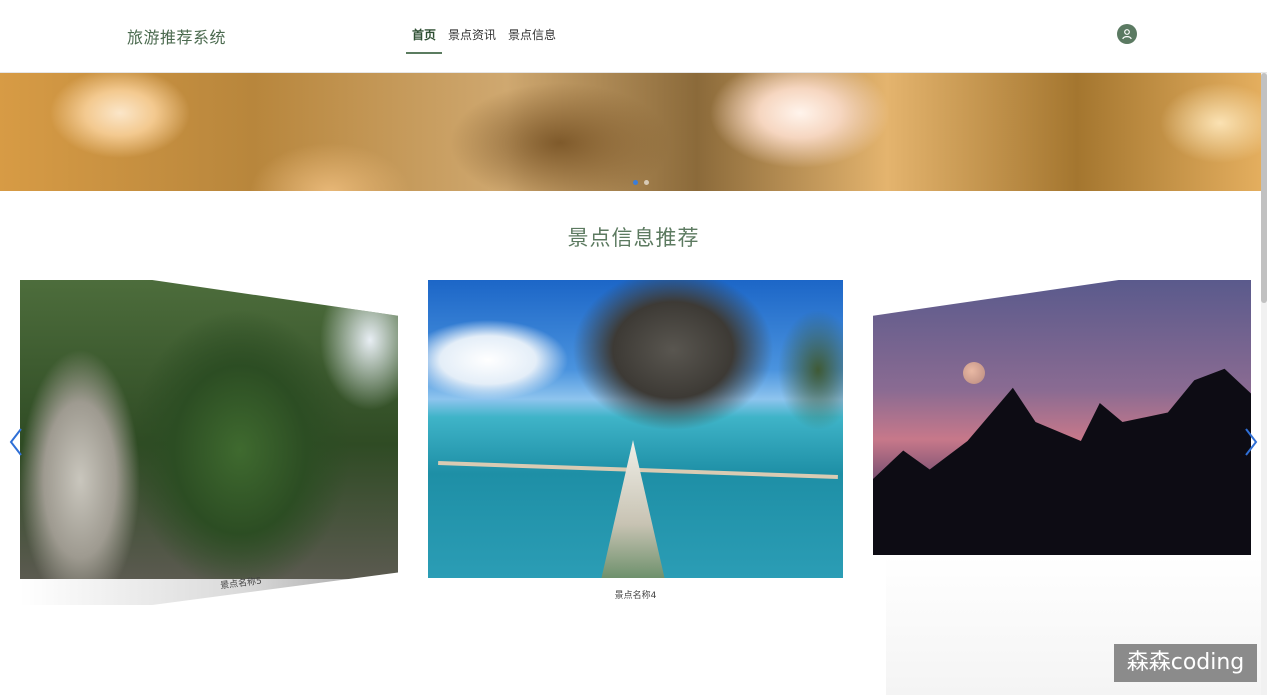 The height and width of the screenshot is (695, 1267). I want to click on carousel-card-center, so click(635, 429).